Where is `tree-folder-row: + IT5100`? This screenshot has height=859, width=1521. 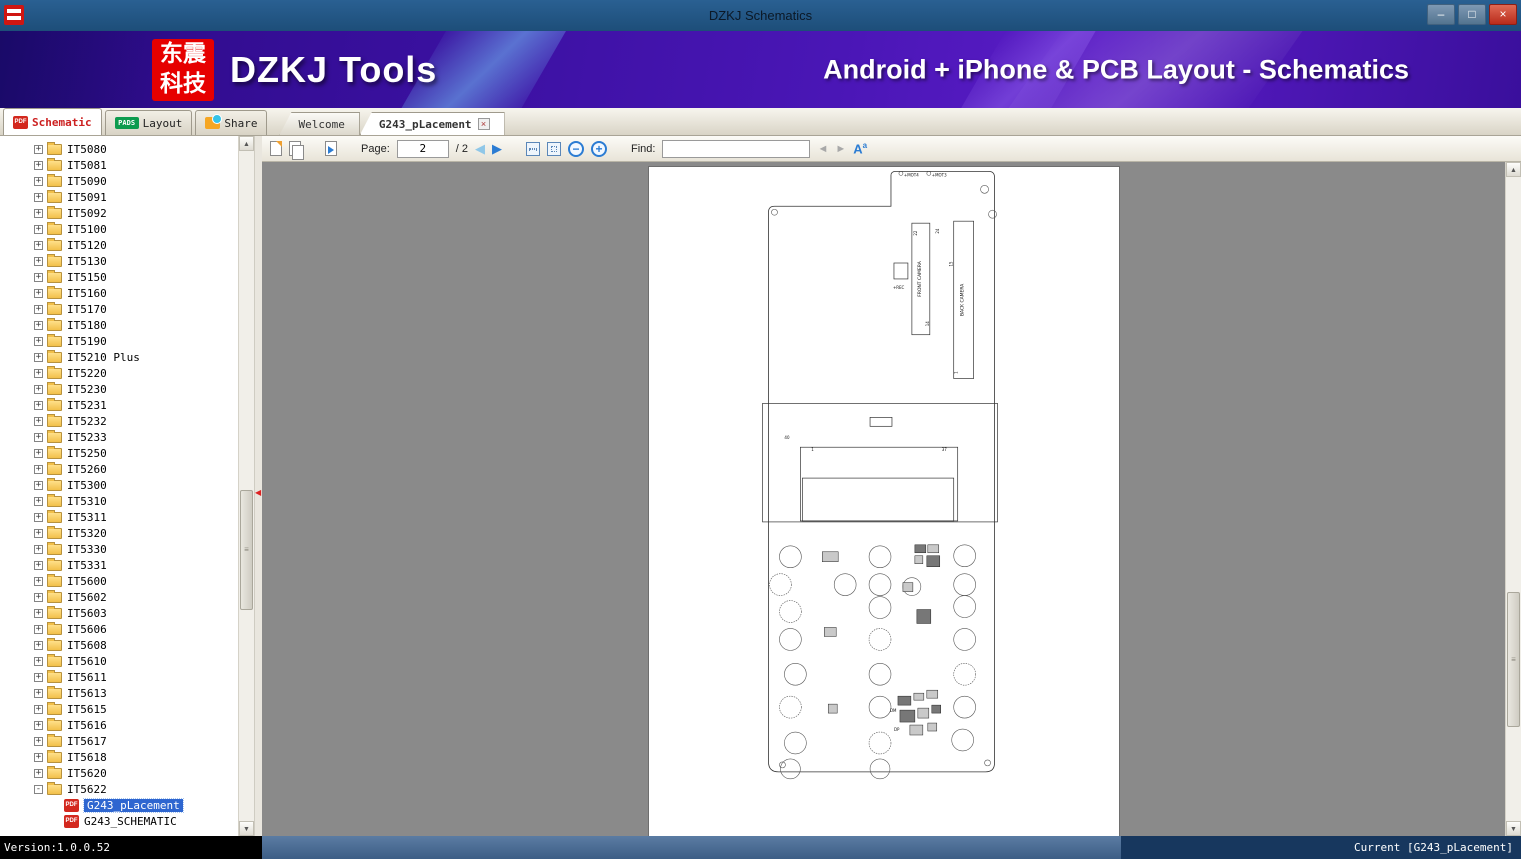 tree-folder-row: + IT5100 is located at coordinates (119, 229).